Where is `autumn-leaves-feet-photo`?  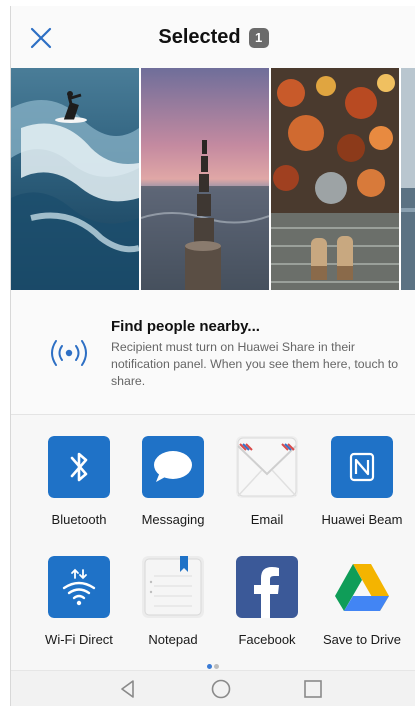
autumn-leaves-feet-photo is located at coordinates (335, 179).